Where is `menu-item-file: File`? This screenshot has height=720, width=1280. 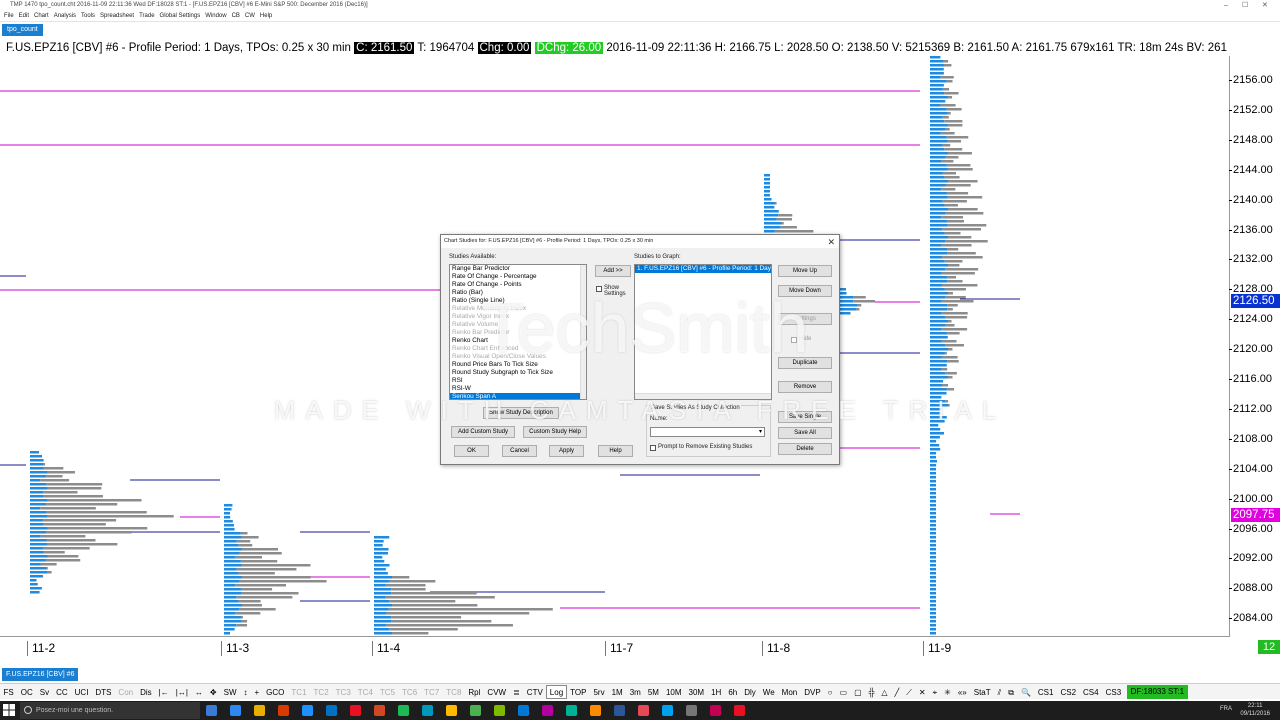 menu-item-file: File is located at coordinates (9, 16).